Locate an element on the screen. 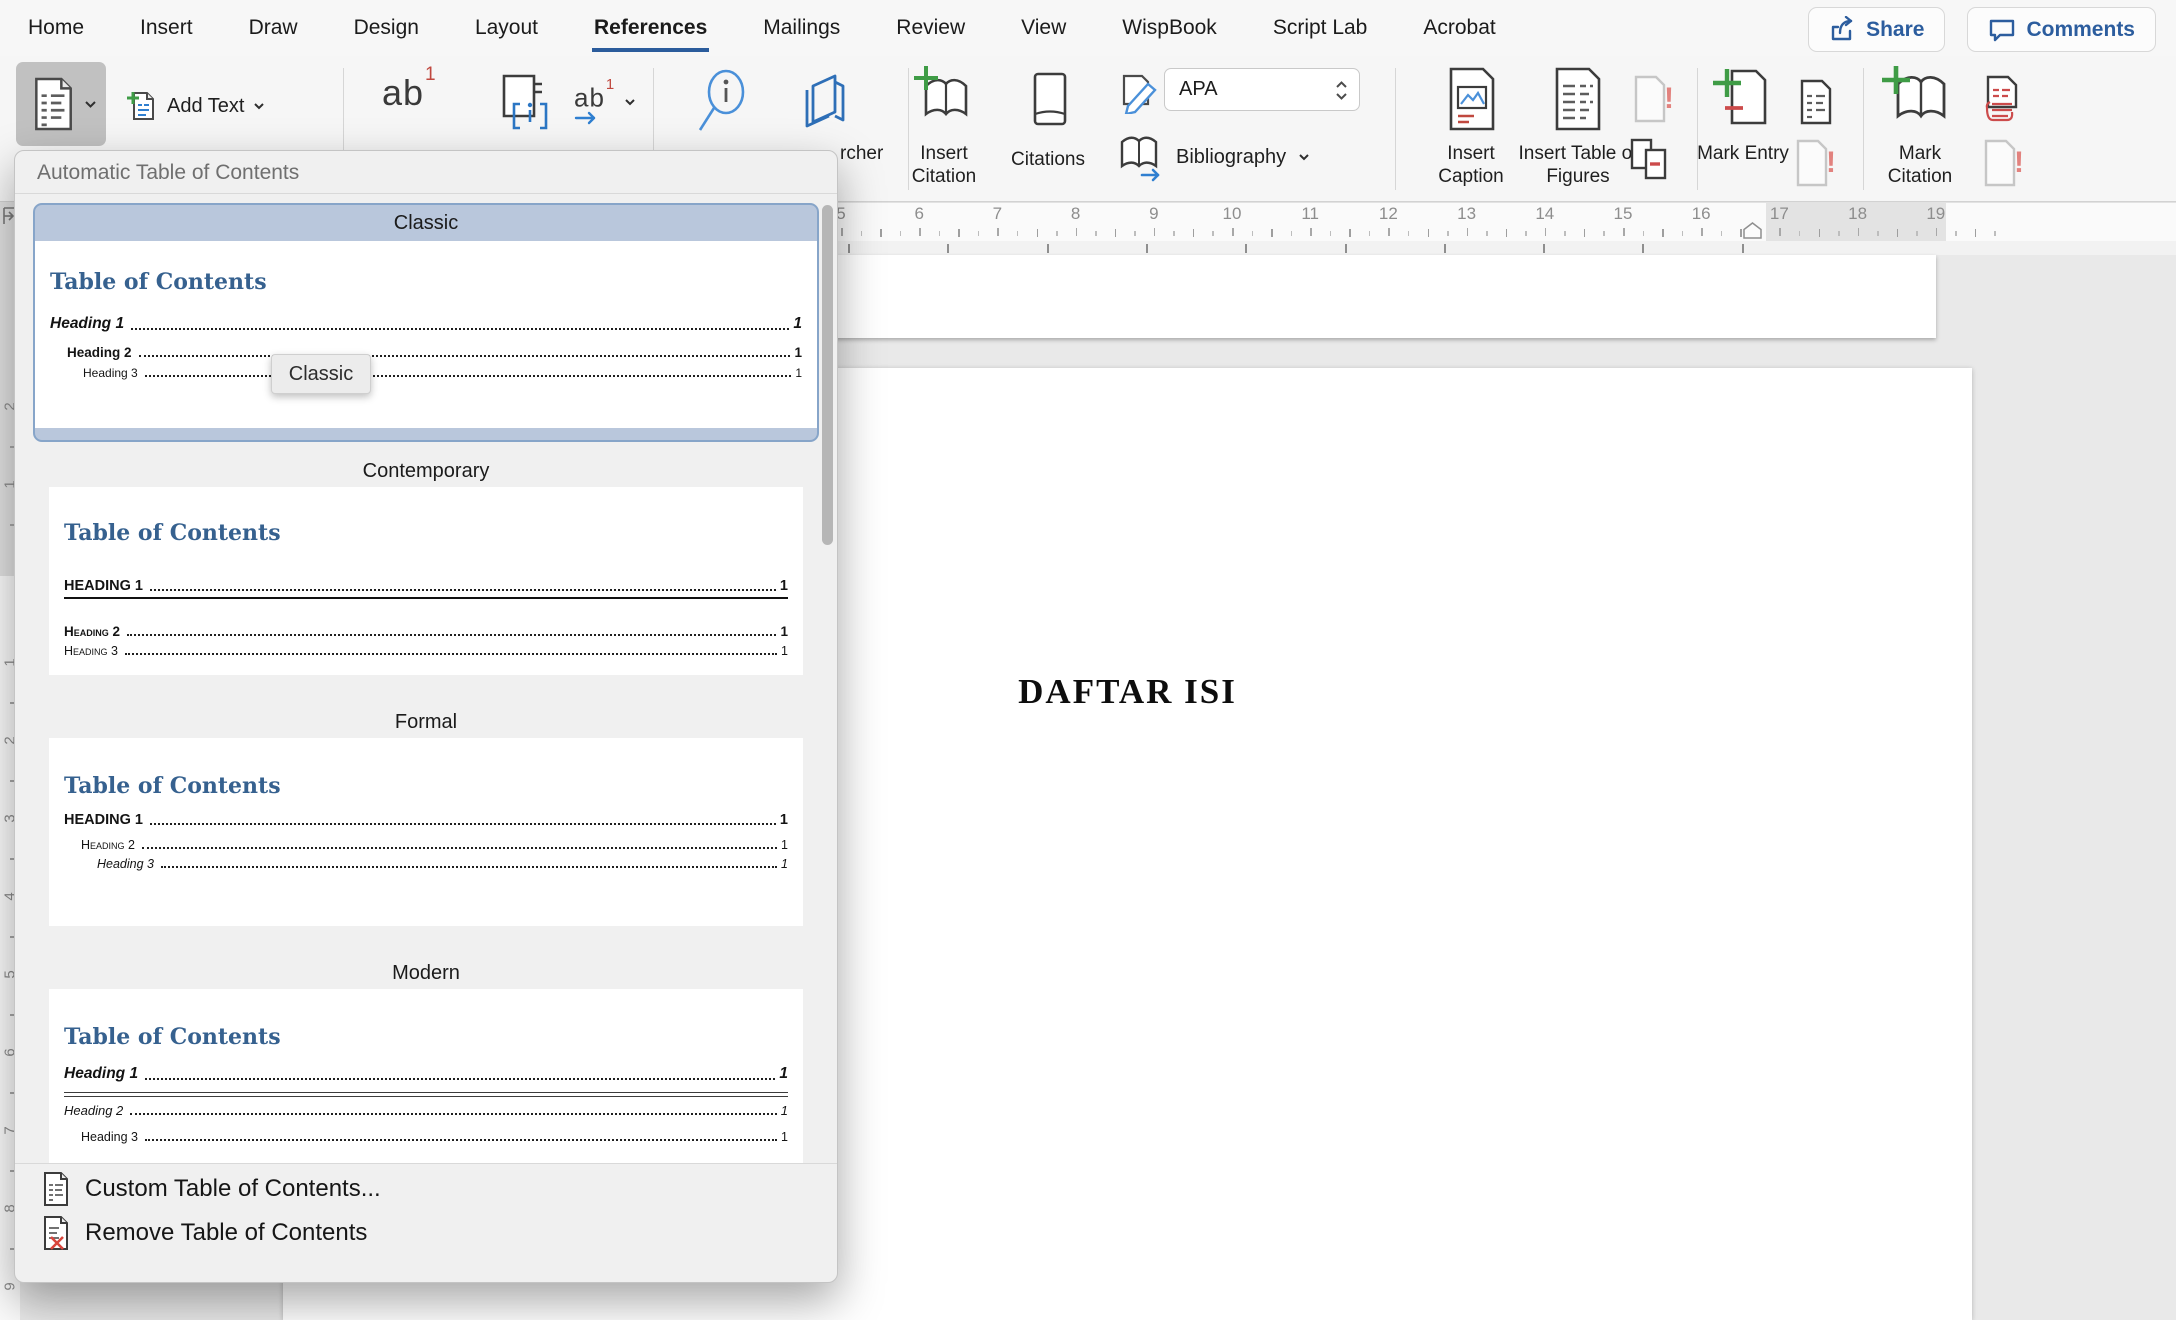  update-index-icon: ! is located at coordinates (1814, 164).